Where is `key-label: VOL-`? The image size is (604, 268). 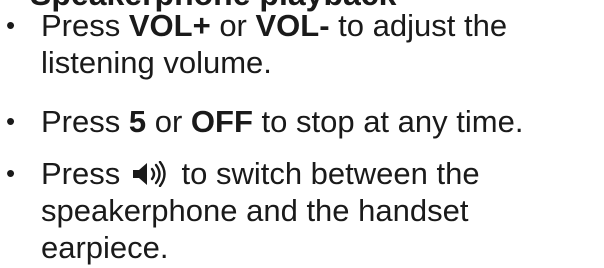 key-label: VOL- is located at coordinates (292, 25).